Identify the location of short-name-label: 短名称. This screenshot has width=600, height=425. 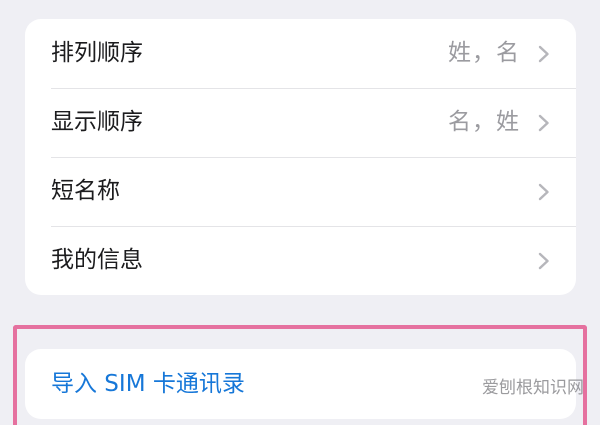
(85, 191).